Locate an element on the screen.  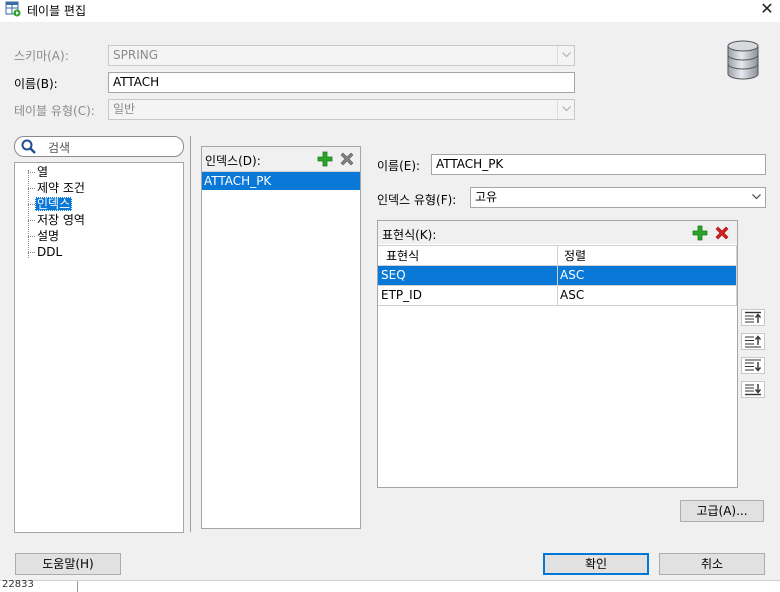
table-type-label: 테이블 유형(C): is located at coordinates (54, 111).